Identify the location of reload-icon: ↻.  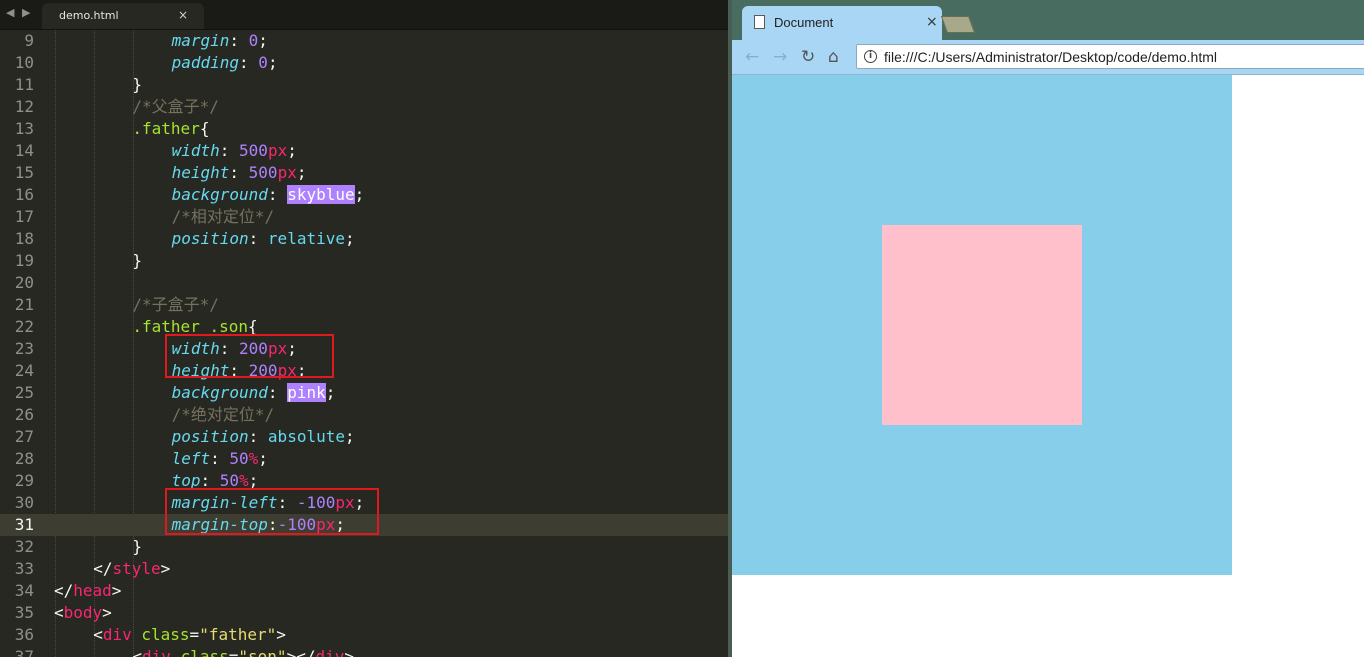
(808, 57).